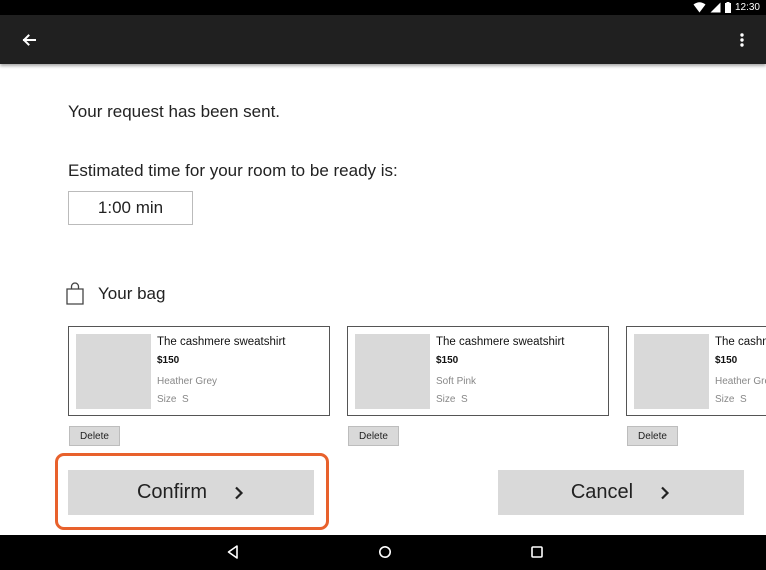 The width and height of the screenshot is (766, 570). I want to click on battery-icon, so click(727, 7).